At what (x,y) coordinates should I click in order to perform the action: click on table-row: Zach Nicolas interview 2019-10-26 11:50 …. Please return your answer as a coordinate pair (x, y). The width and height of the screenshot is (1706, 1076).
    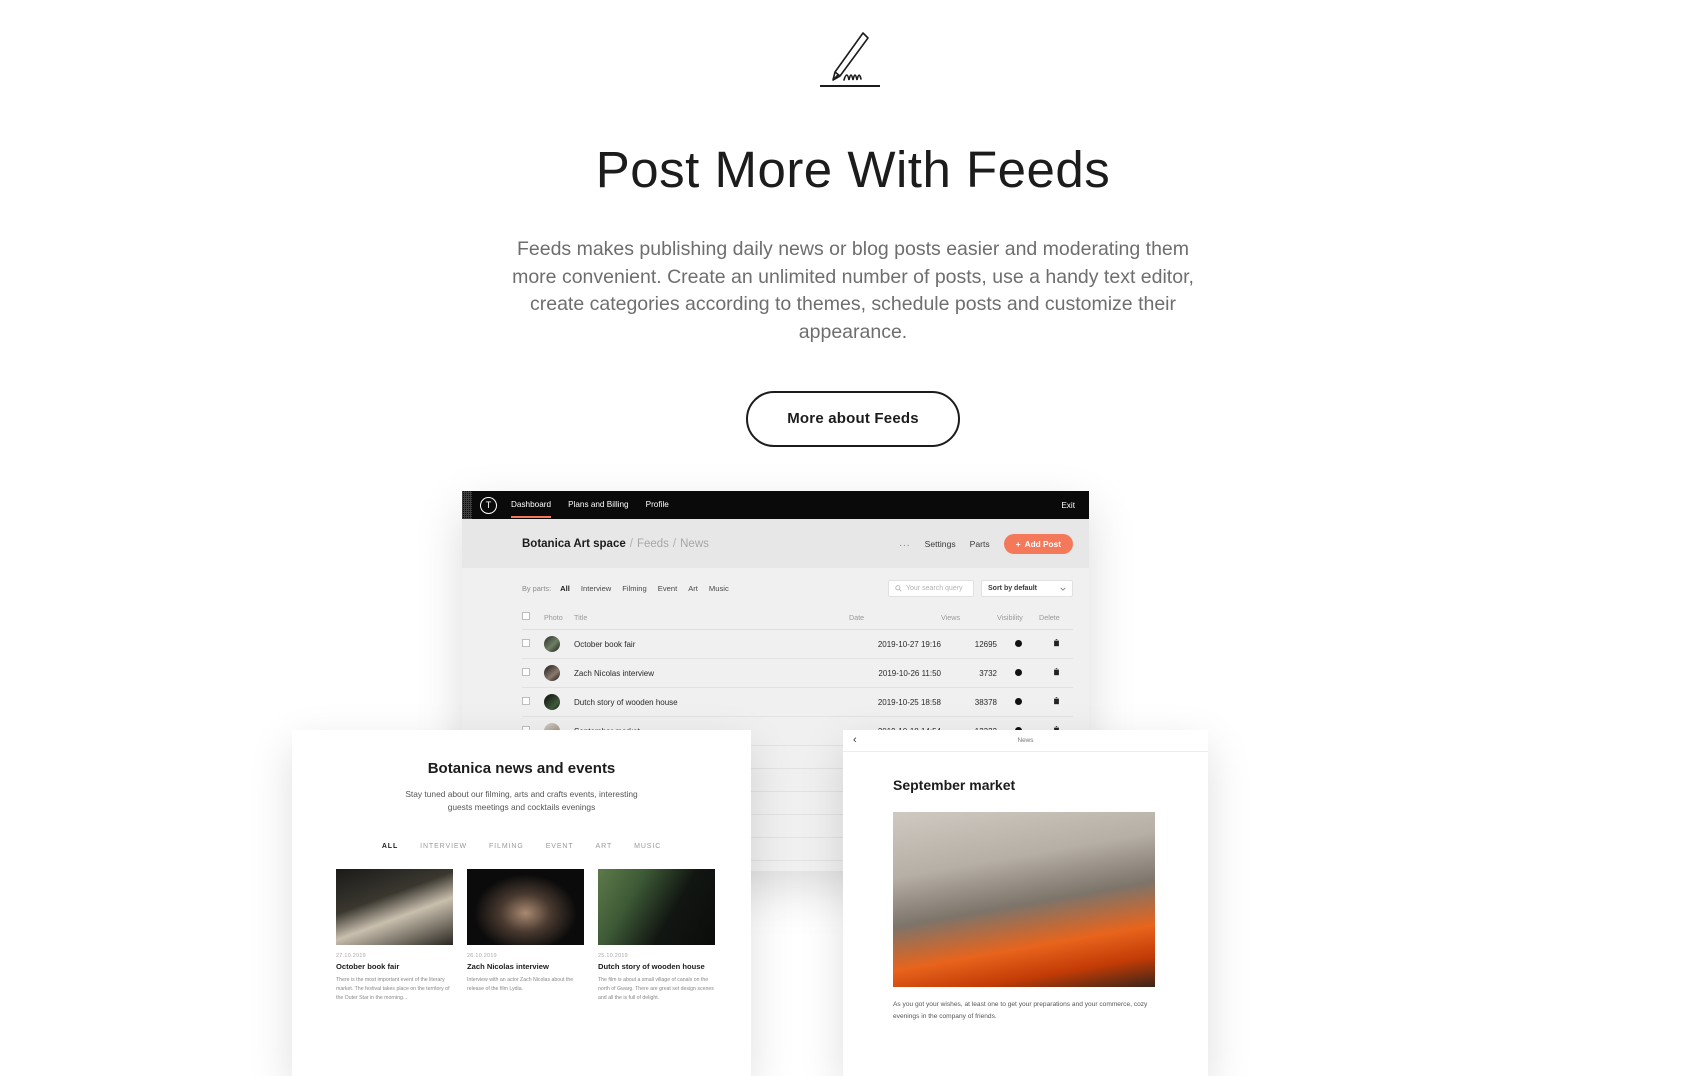
    Looking at the image, I should click on (797, 673).